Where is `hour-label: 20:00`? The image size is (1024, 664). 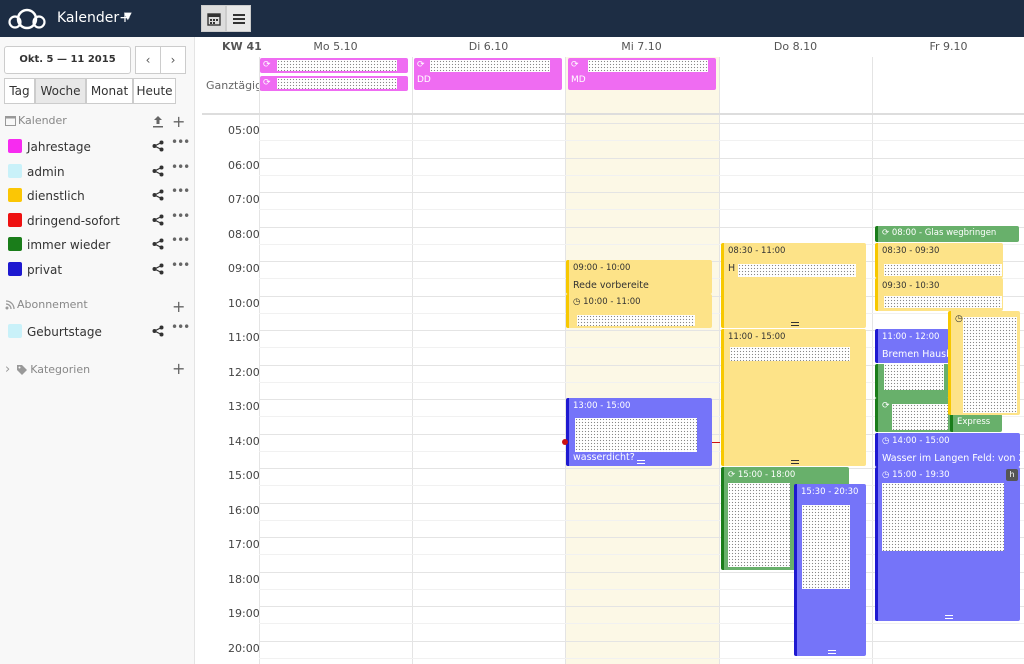 hour-label: 20:00 is located at coordinates (244, 648).